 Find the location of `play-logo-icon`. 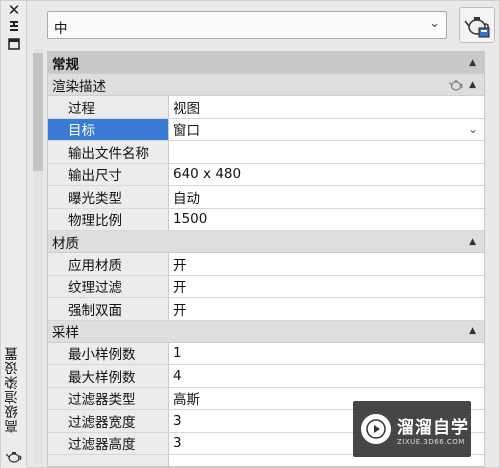

play-logo-icon is located at coordinates (376, 429).